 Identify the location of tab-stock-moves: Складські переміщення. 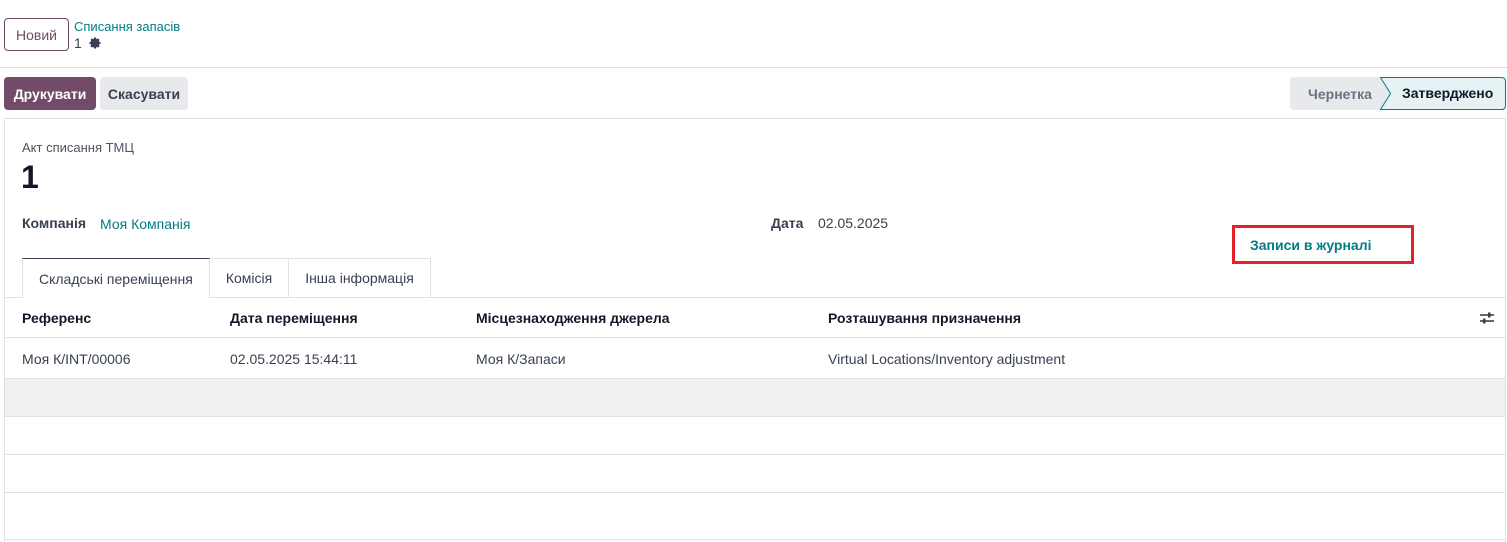
(116, 278).